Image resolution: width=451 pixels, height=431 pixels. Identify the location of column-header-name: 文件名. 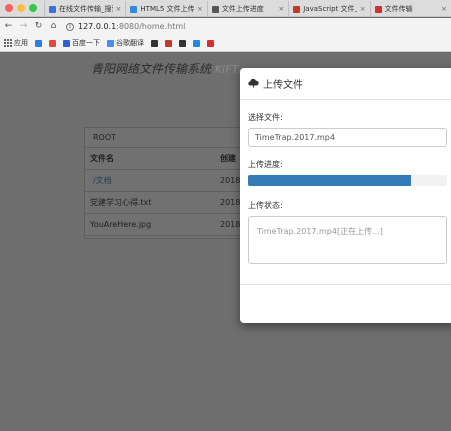
(152, 158).